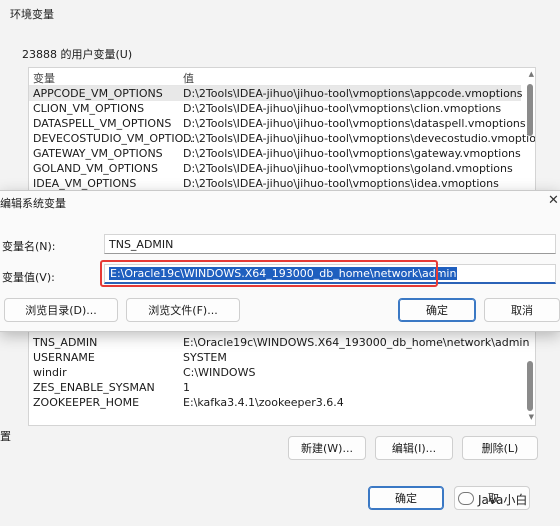 The height and width of the screenshot is (526, 560). I want to click on ok-button: 确定, so click(437, 310).